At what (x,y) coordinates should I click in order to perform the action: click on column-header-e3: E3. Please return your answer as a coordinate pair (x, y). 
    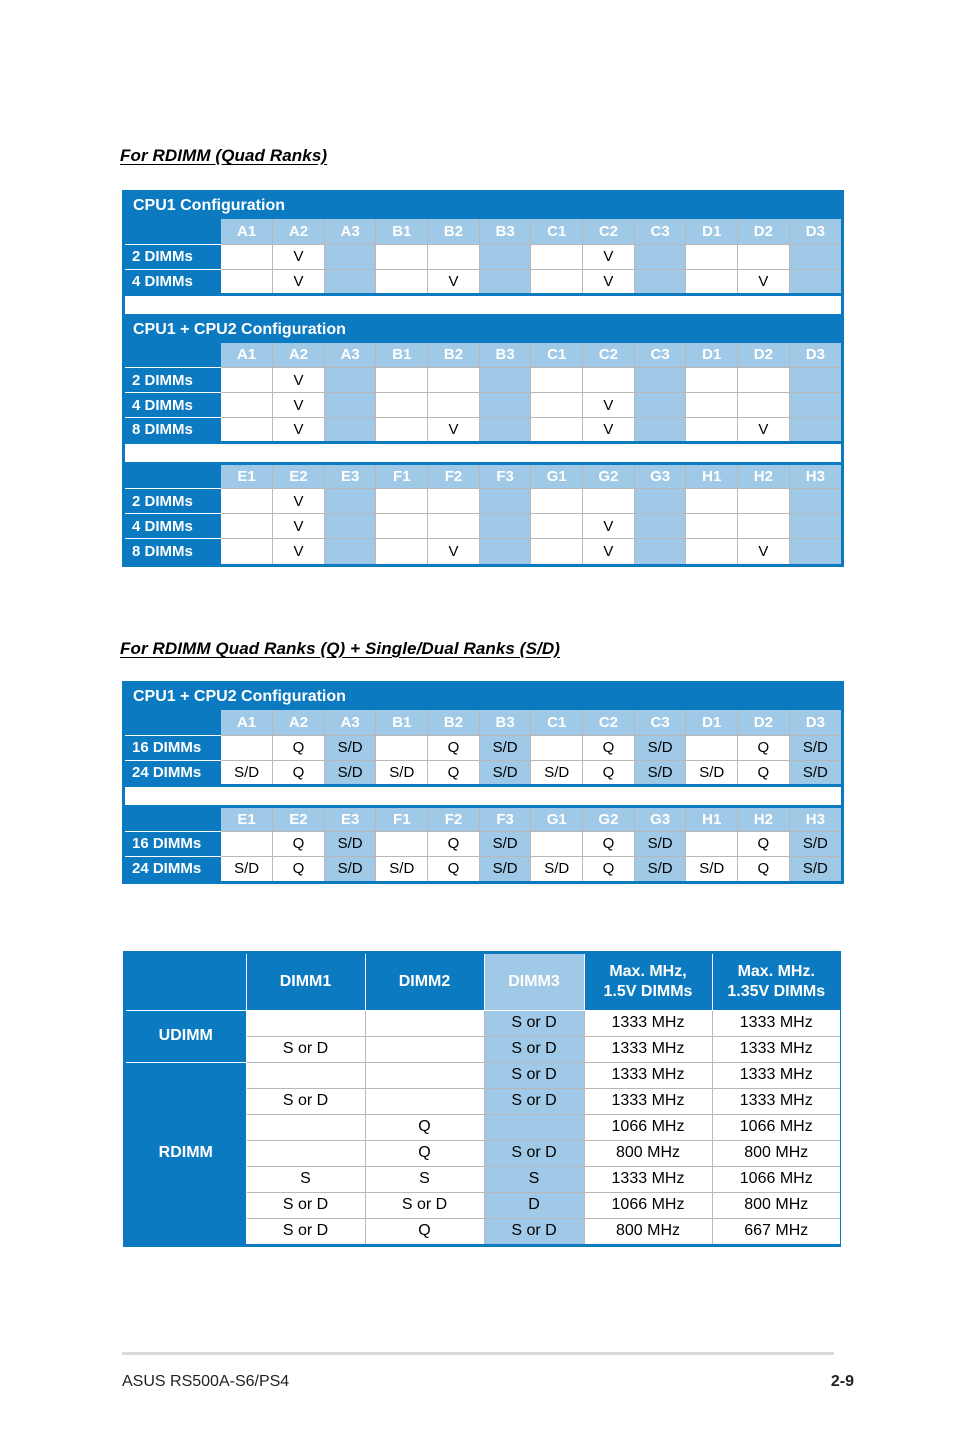
    Looking at the image, I should click on (350, 819).